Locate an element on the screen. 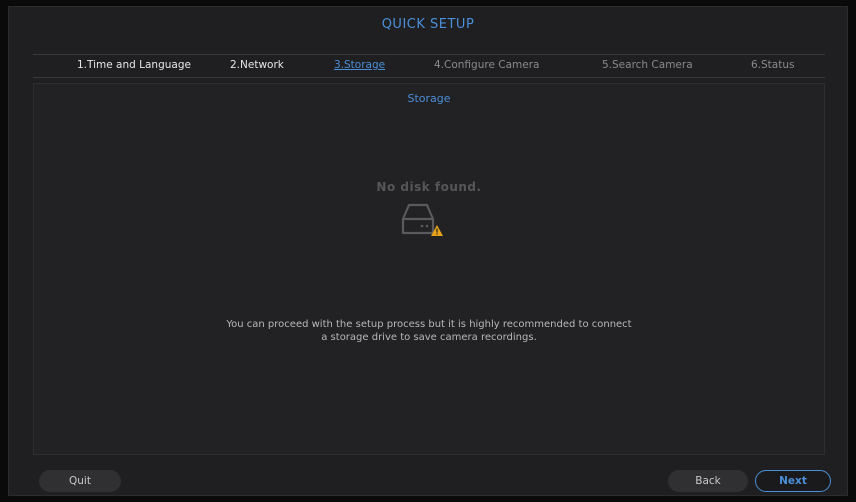  step-time-and-language: 1.Time and Language is located at coordinates (134, 65).